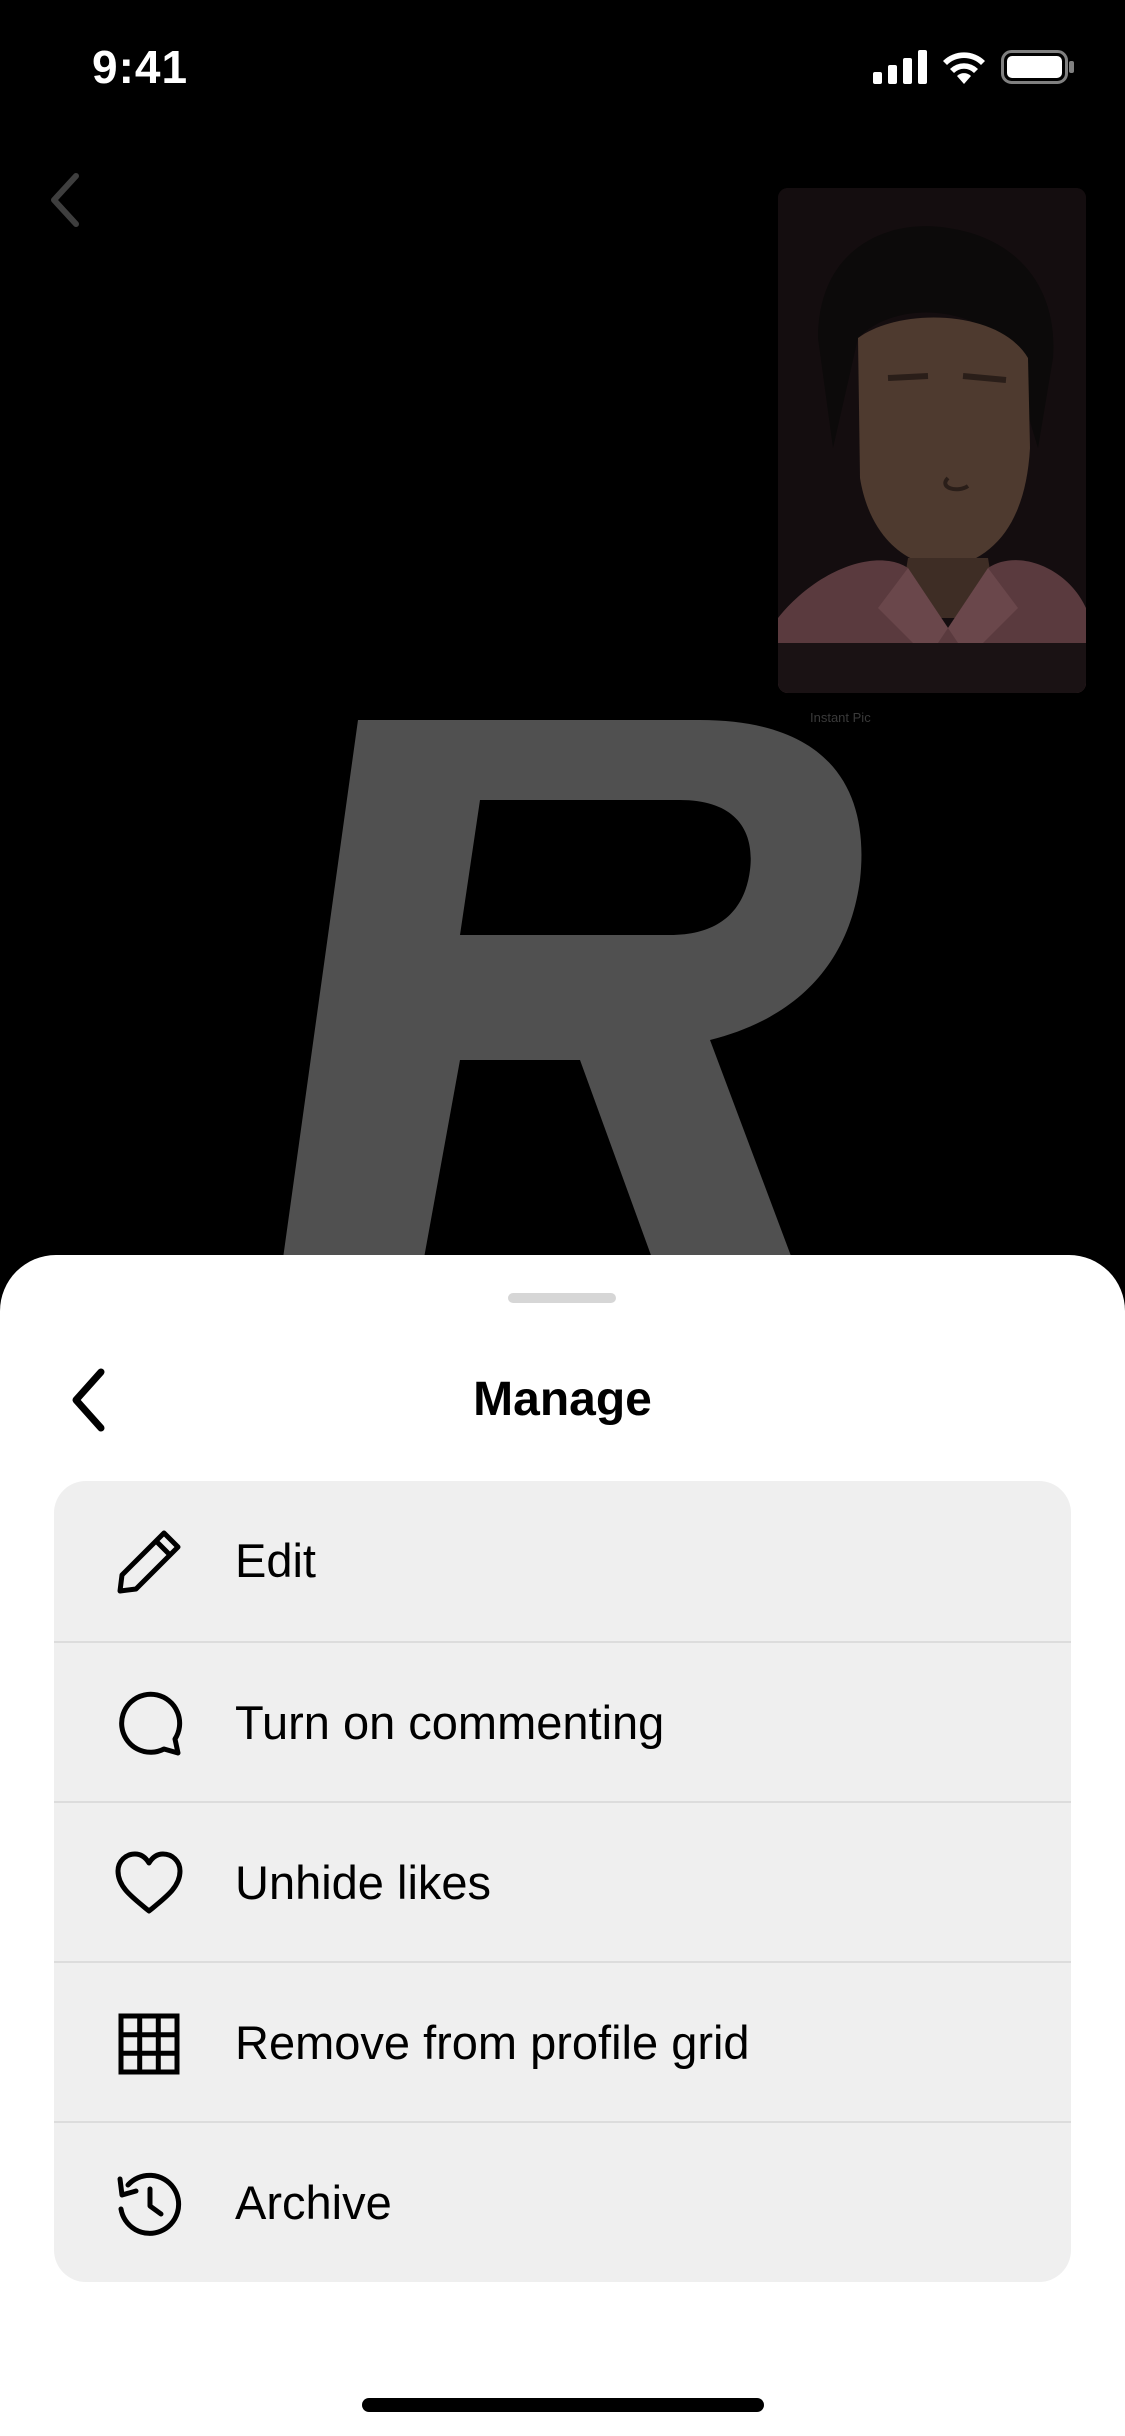 The height and width of the screenshot is (2436, 1125). Describe the element at coordinates (900, 67) in the screenshot. I see `signal-icon` at that location.